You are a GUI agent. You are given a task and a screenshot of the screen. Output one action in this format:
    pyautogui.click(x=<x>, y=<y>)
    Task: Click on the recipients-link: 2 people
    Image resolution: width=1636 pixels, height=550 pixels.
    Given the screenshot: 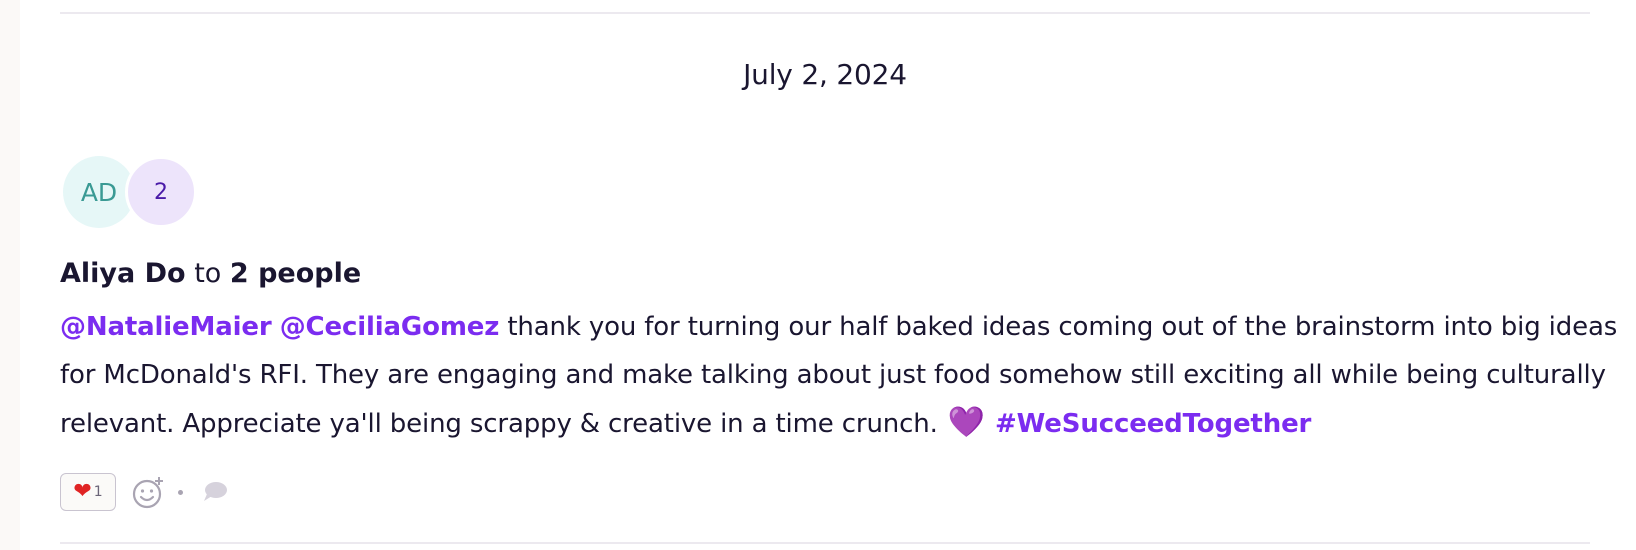 What is the action you would take?
    pyautogui.click(x=295, y=273)
    